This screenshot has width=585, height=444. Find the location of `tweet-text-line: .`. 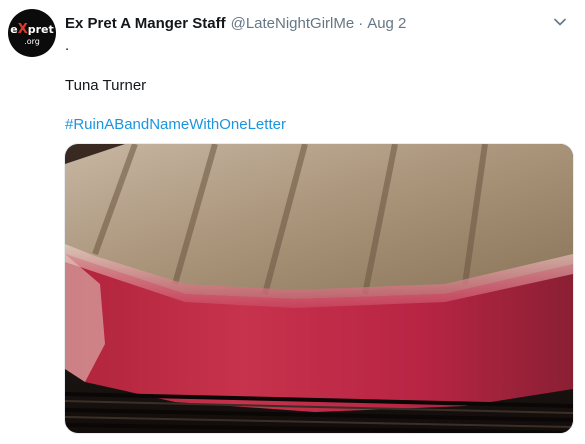

tweet-text-line: . is located at coordinates (67, 45).